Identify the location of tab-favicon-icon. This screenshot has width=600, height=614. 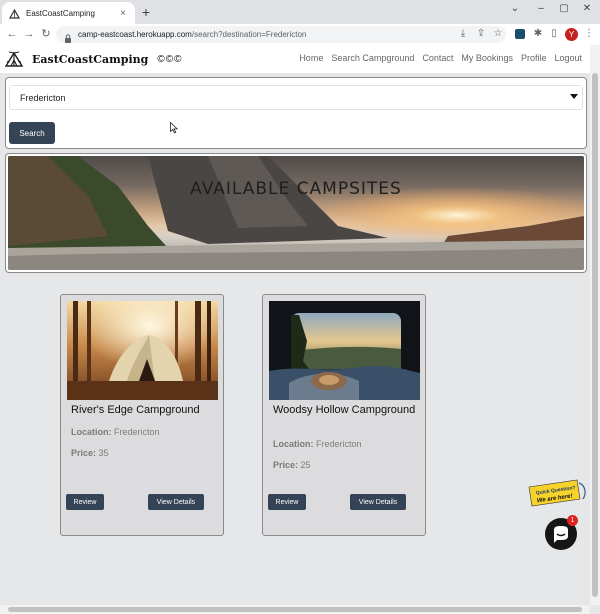
(14, 13).